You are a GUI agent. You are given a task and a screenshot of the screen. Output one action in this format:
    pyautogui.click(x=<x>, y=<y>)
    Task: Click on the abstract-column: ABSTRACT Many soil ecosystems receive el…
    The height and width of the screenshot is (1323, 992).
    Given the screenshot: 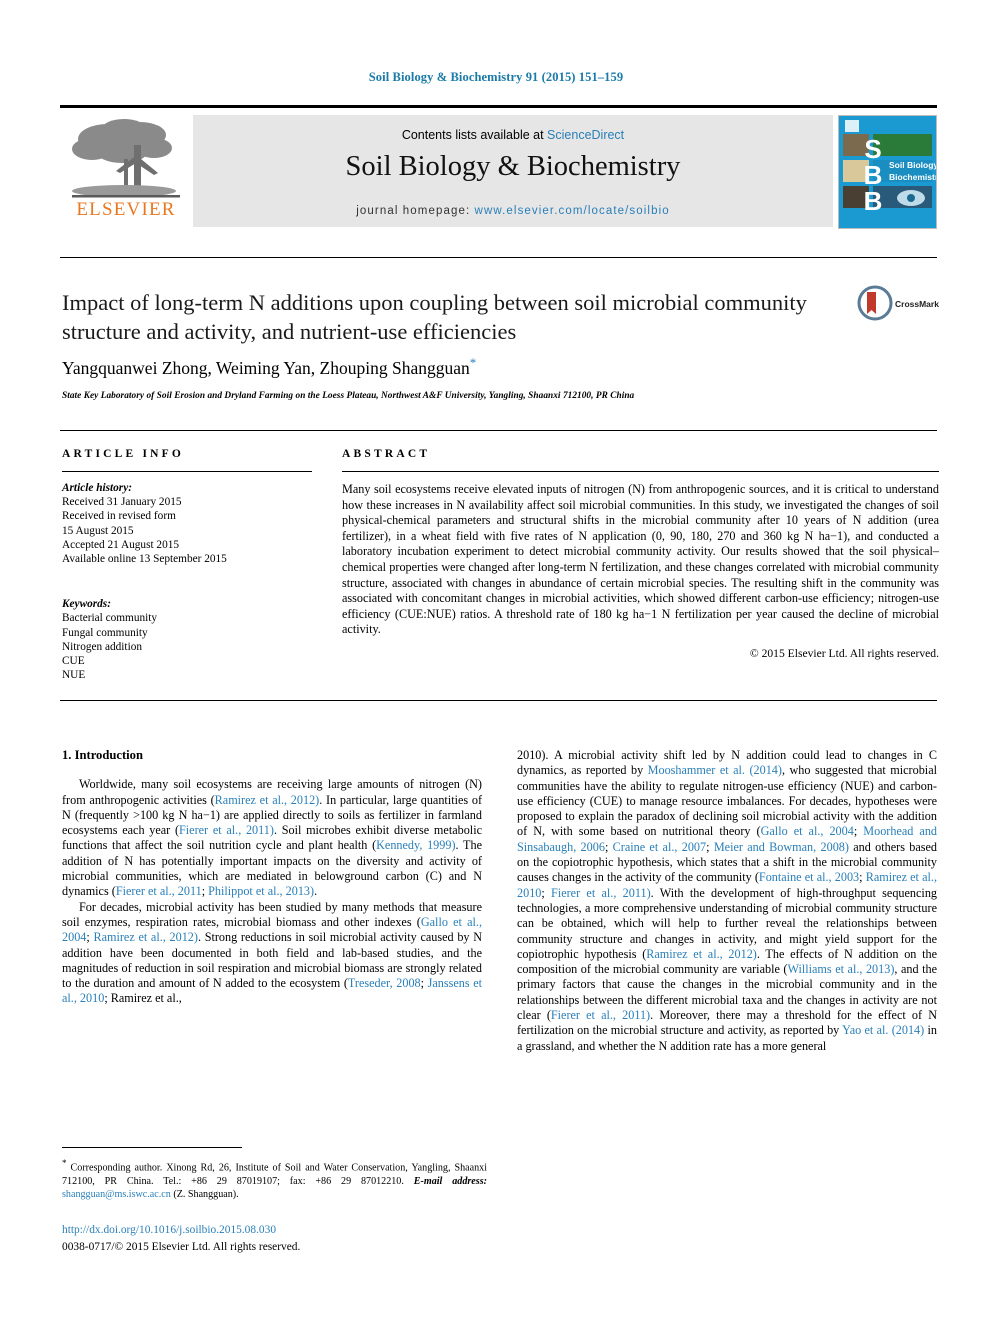 What is the action you would take?
    pyautogui.click(x=640, y=554)
    